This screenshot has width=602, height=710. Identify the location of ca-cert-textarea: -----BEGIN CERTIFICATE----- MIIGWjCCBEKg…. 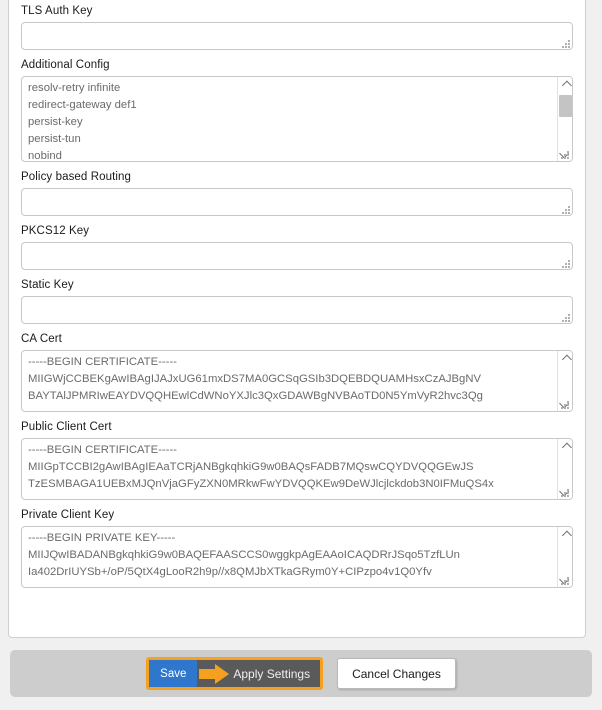
(297, 381).